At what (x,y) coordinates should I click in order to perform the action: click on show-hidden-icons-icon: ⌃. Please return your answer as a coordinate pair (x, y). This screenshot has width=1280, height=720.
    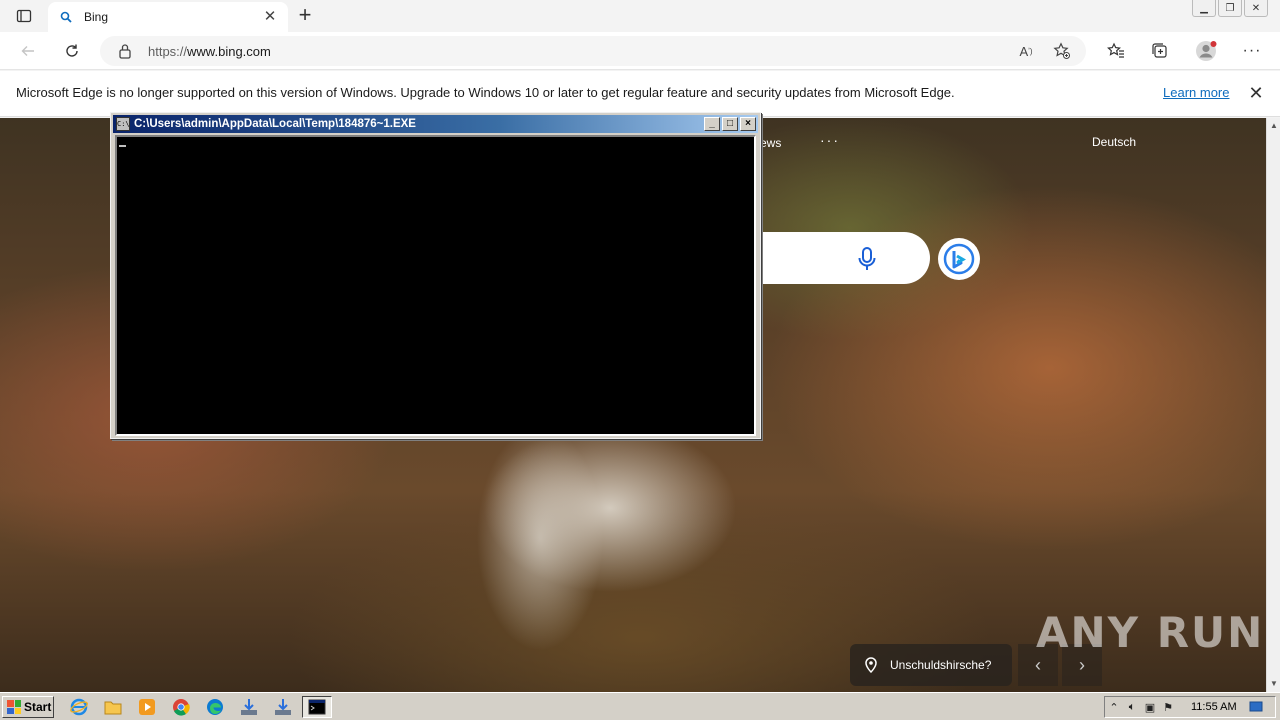
    Looking at the image, I should click on (1114, 707).